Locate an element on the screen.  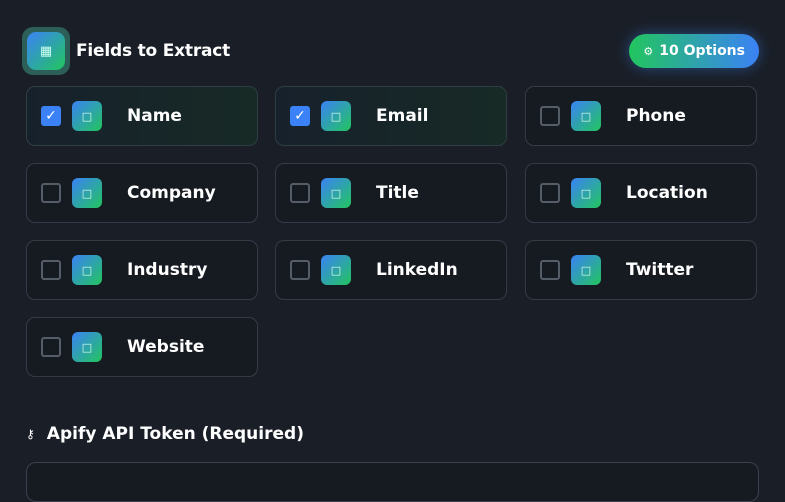
field-option-title: □ Title is located at coordinates (391, 193).